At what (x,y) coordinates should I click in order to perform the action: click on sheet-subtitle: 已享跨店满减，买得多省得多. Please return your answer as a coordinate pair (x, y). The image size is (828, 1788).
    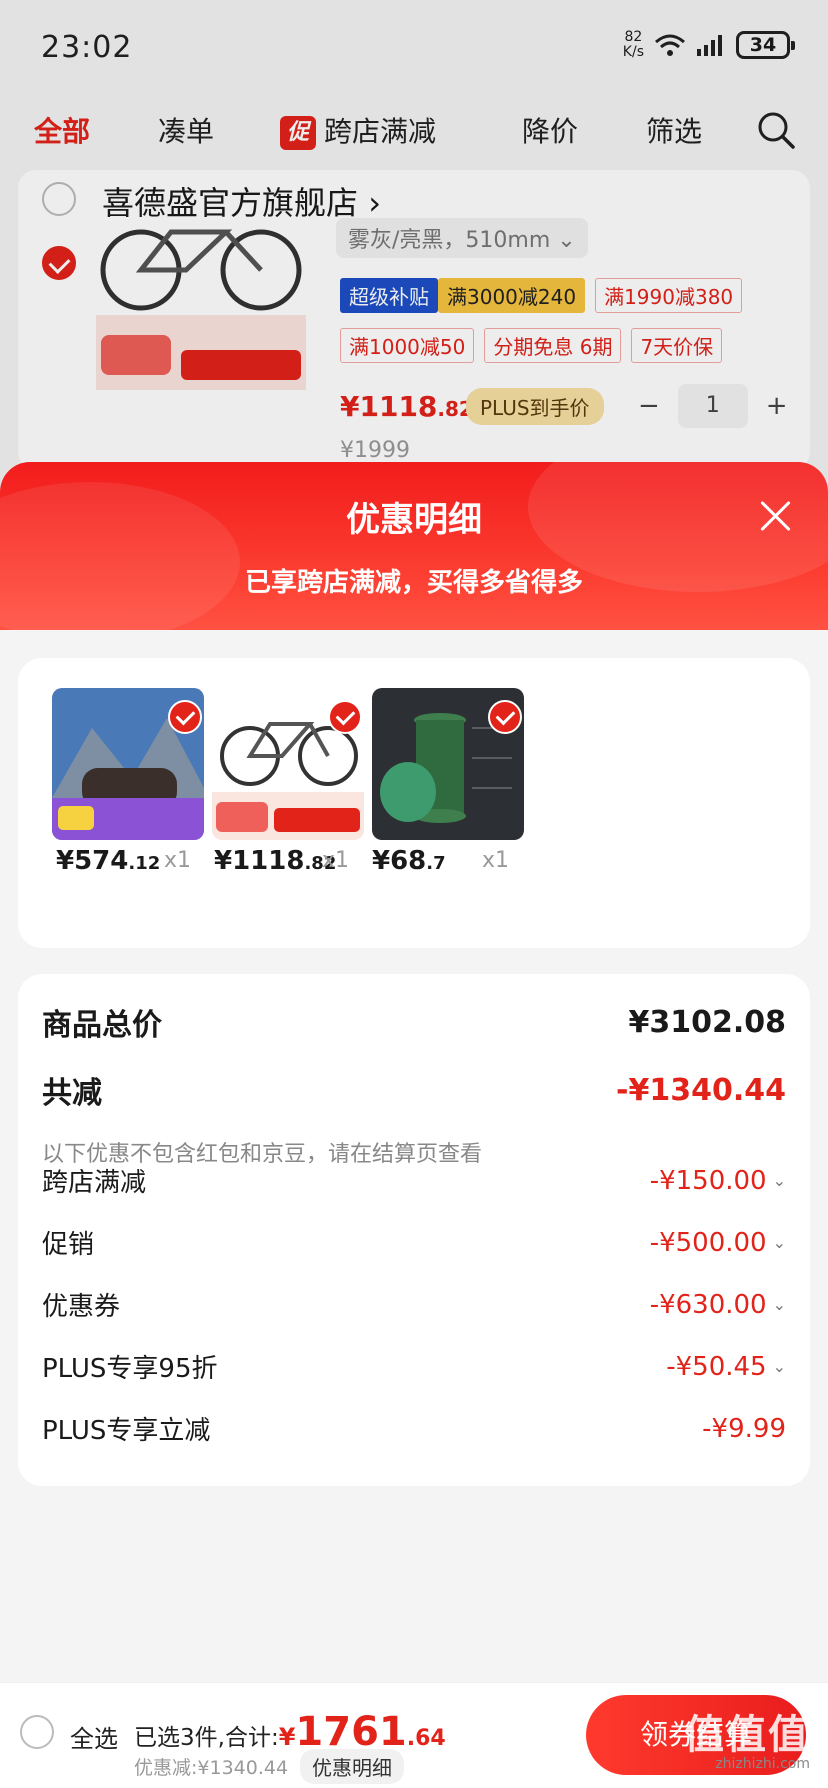
    Looking at the image, I should click on (413, 583).